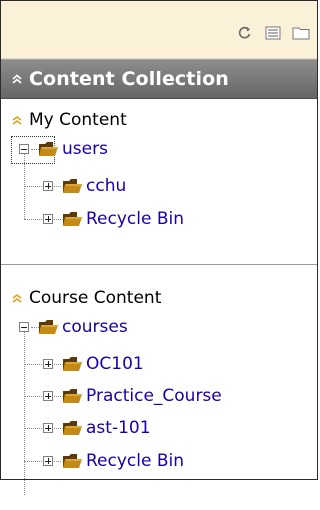 This screenshot has height=510, width=320. Describe the element at coordinates (159, 264) in the screenshot. I see `section-divider` at that location.